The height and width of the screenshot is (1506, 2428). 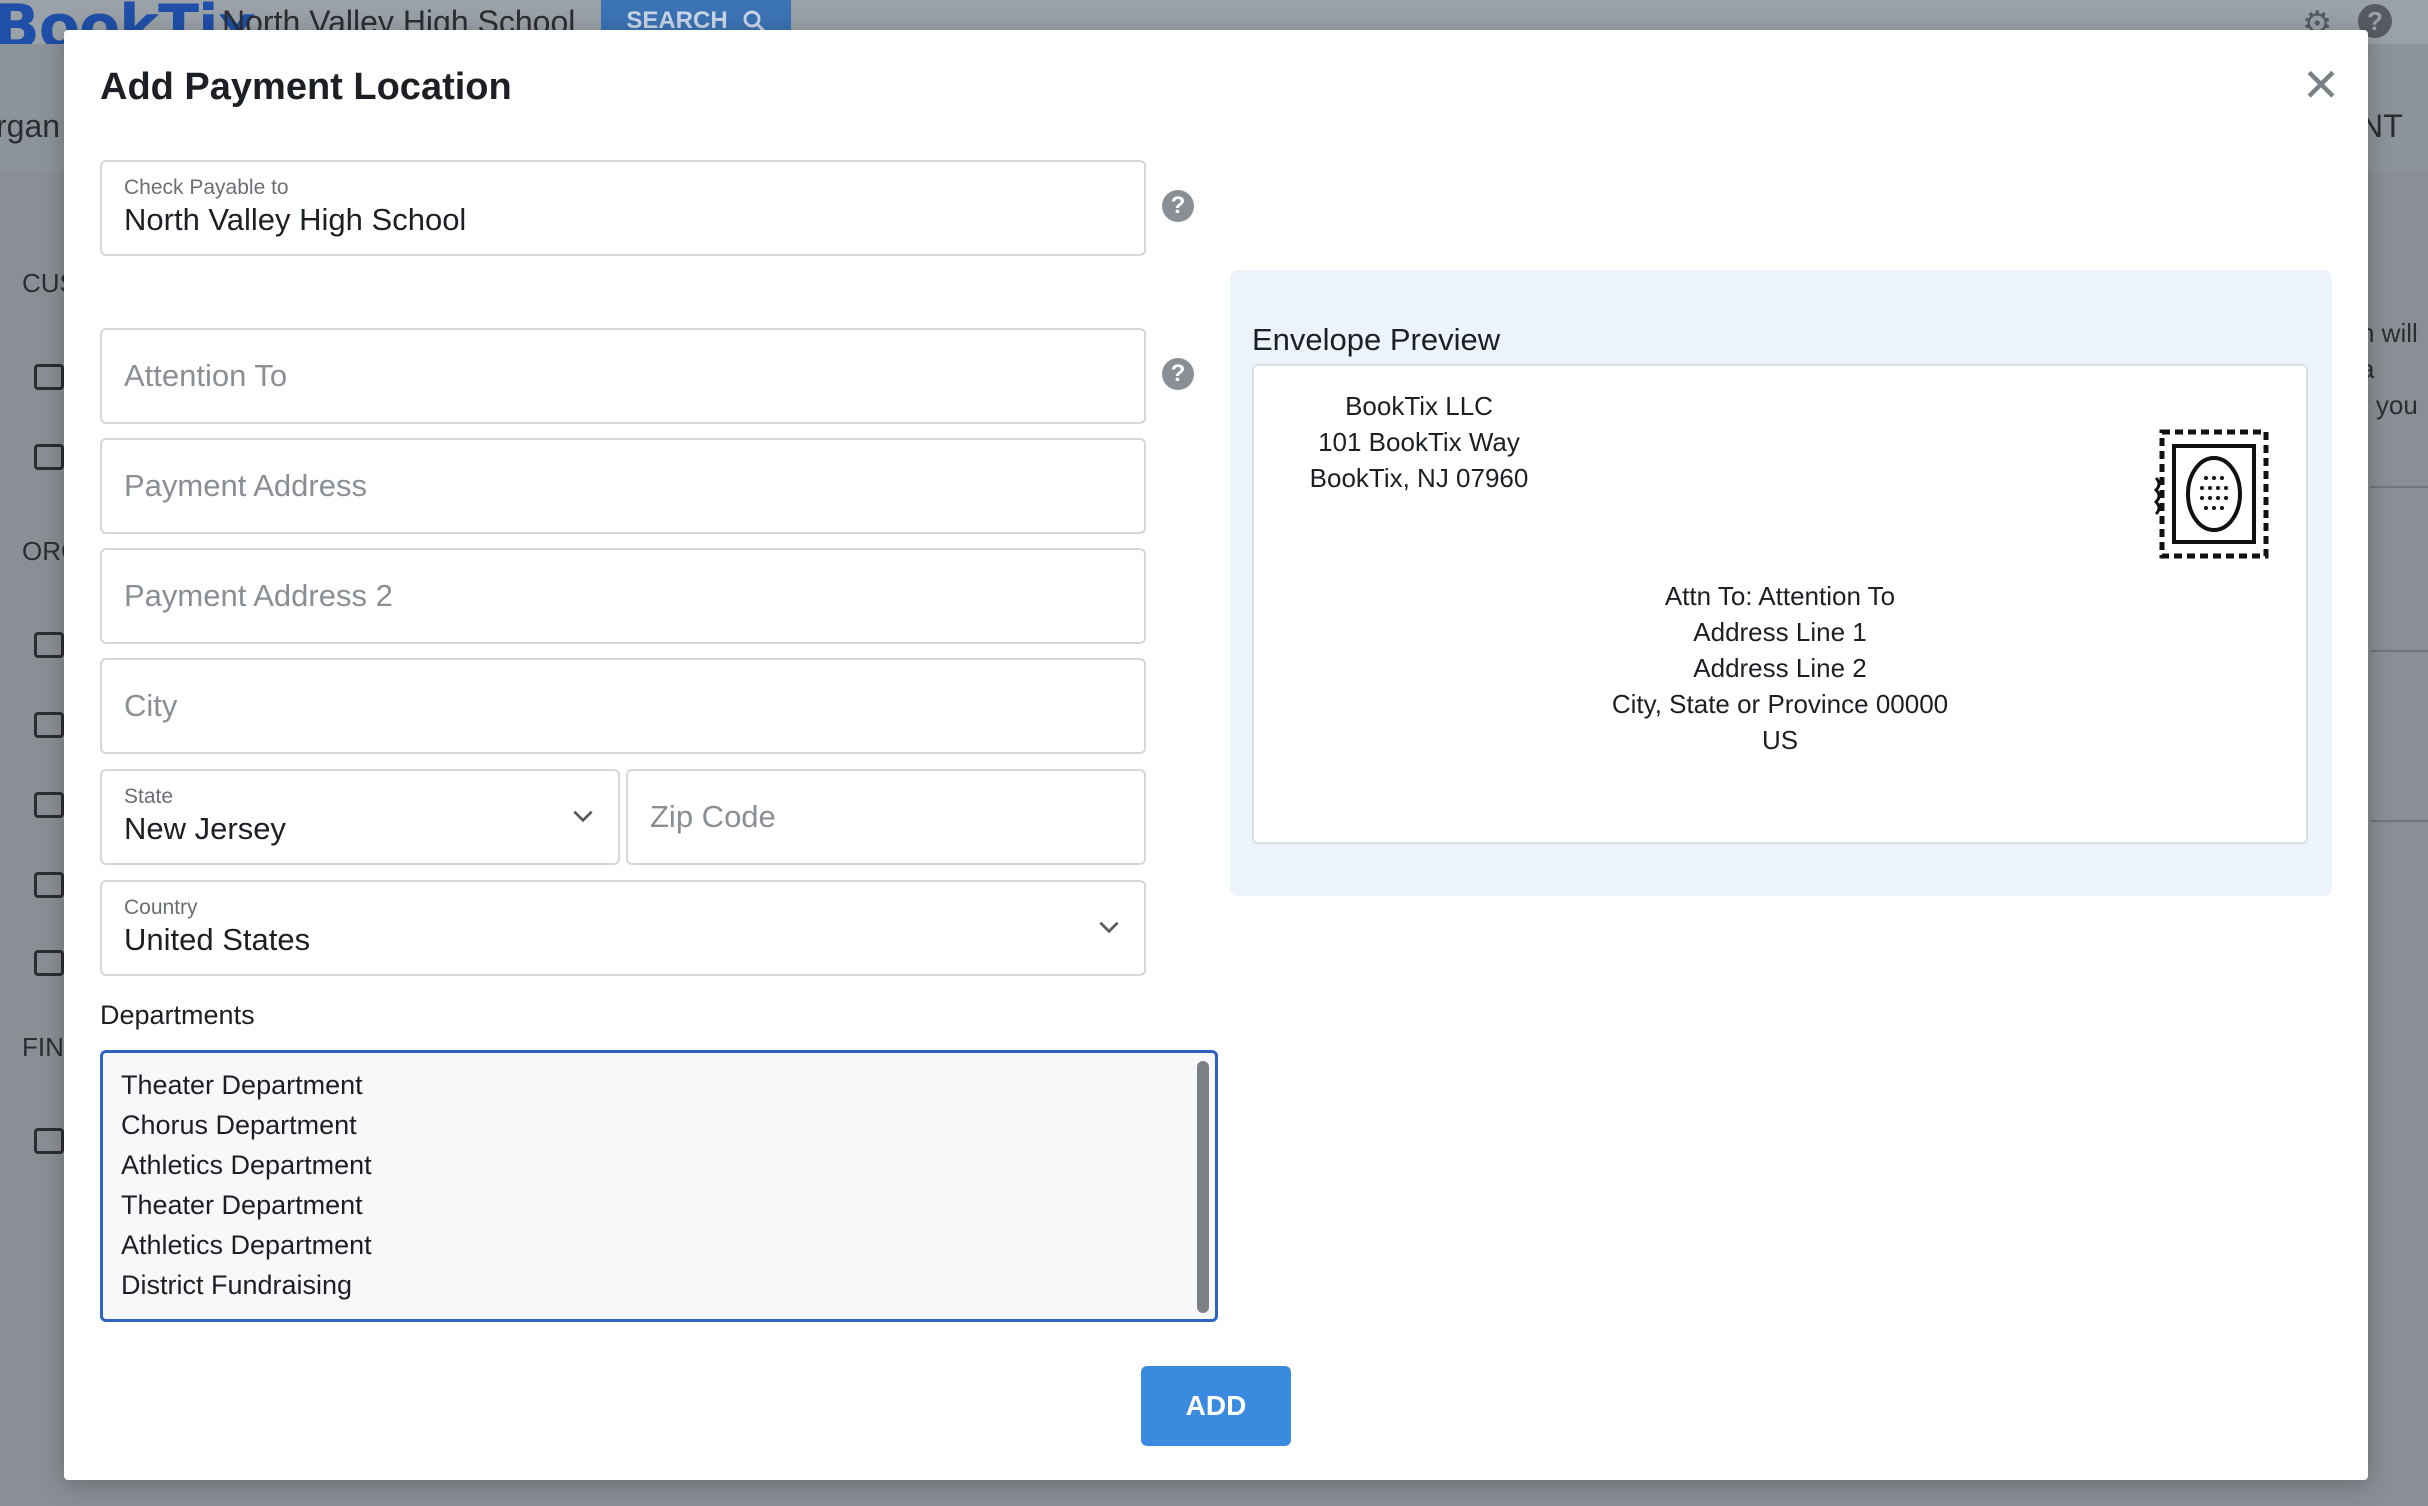 What do you see at coordinates (1419, 406) in the screenshot?
I see `return-address-line: BookTix LLC` at bounding box center [1419, 406].